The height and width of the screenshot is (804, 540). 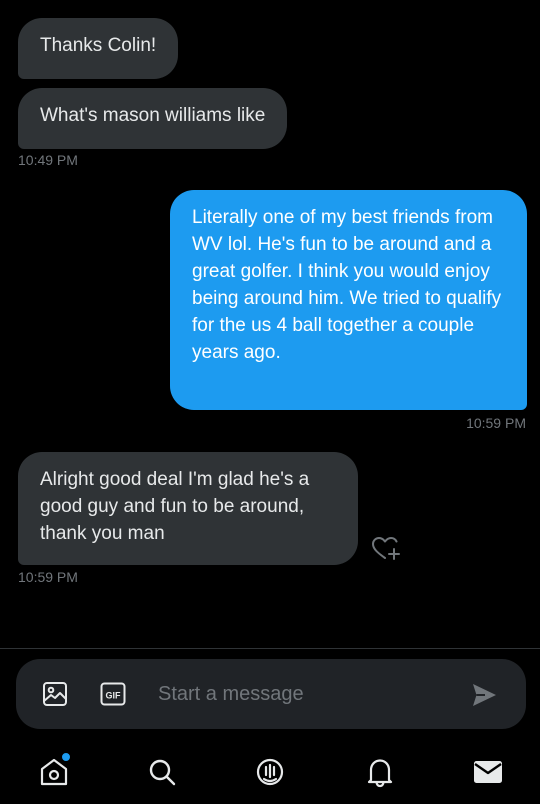 What do you see at coordinates (308, 694) in the screenshot?
I see `message-input` at bounding box center [308, 694].